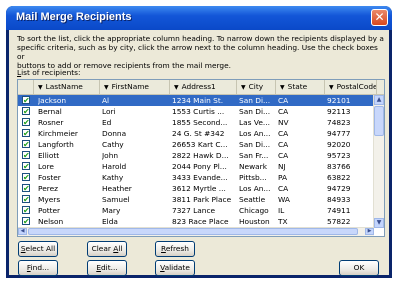 The image size is (394, 284). Describe the element at coordinates (378, 161) in the screenshot. I see `vertical-scrollbar: ▲ ▼` at that location.